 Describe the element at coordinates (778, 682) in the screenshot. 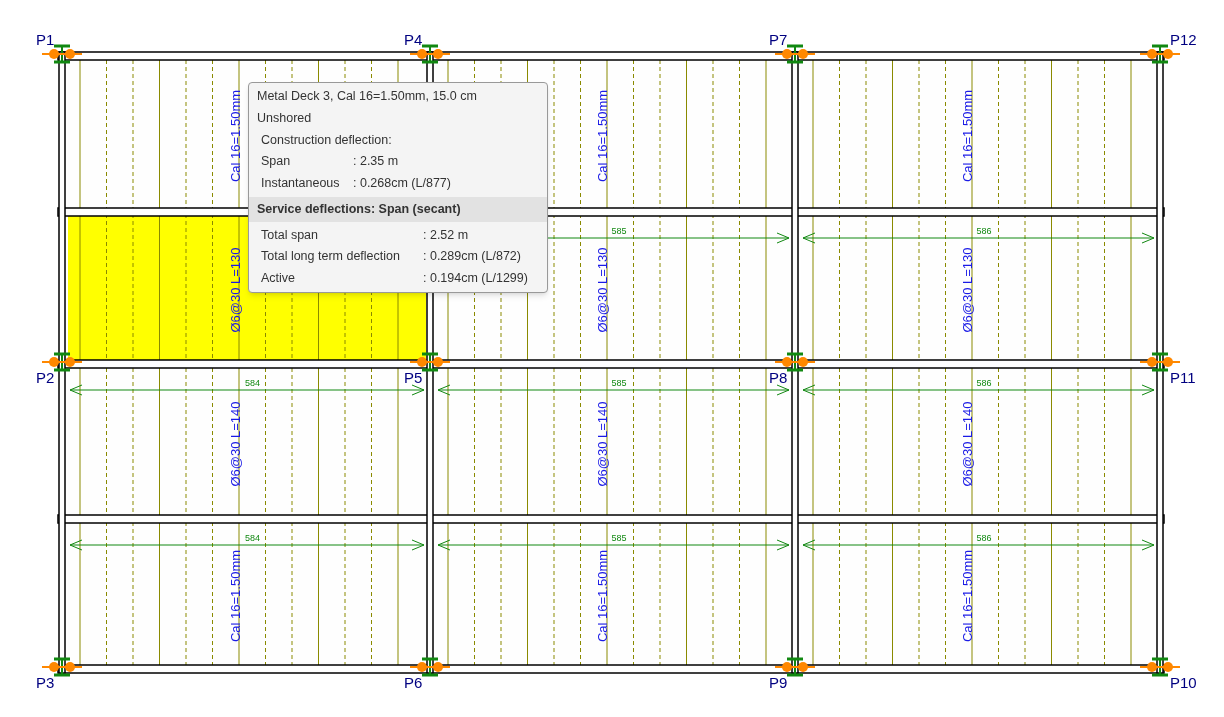

I see `column-label: P9` at that location.